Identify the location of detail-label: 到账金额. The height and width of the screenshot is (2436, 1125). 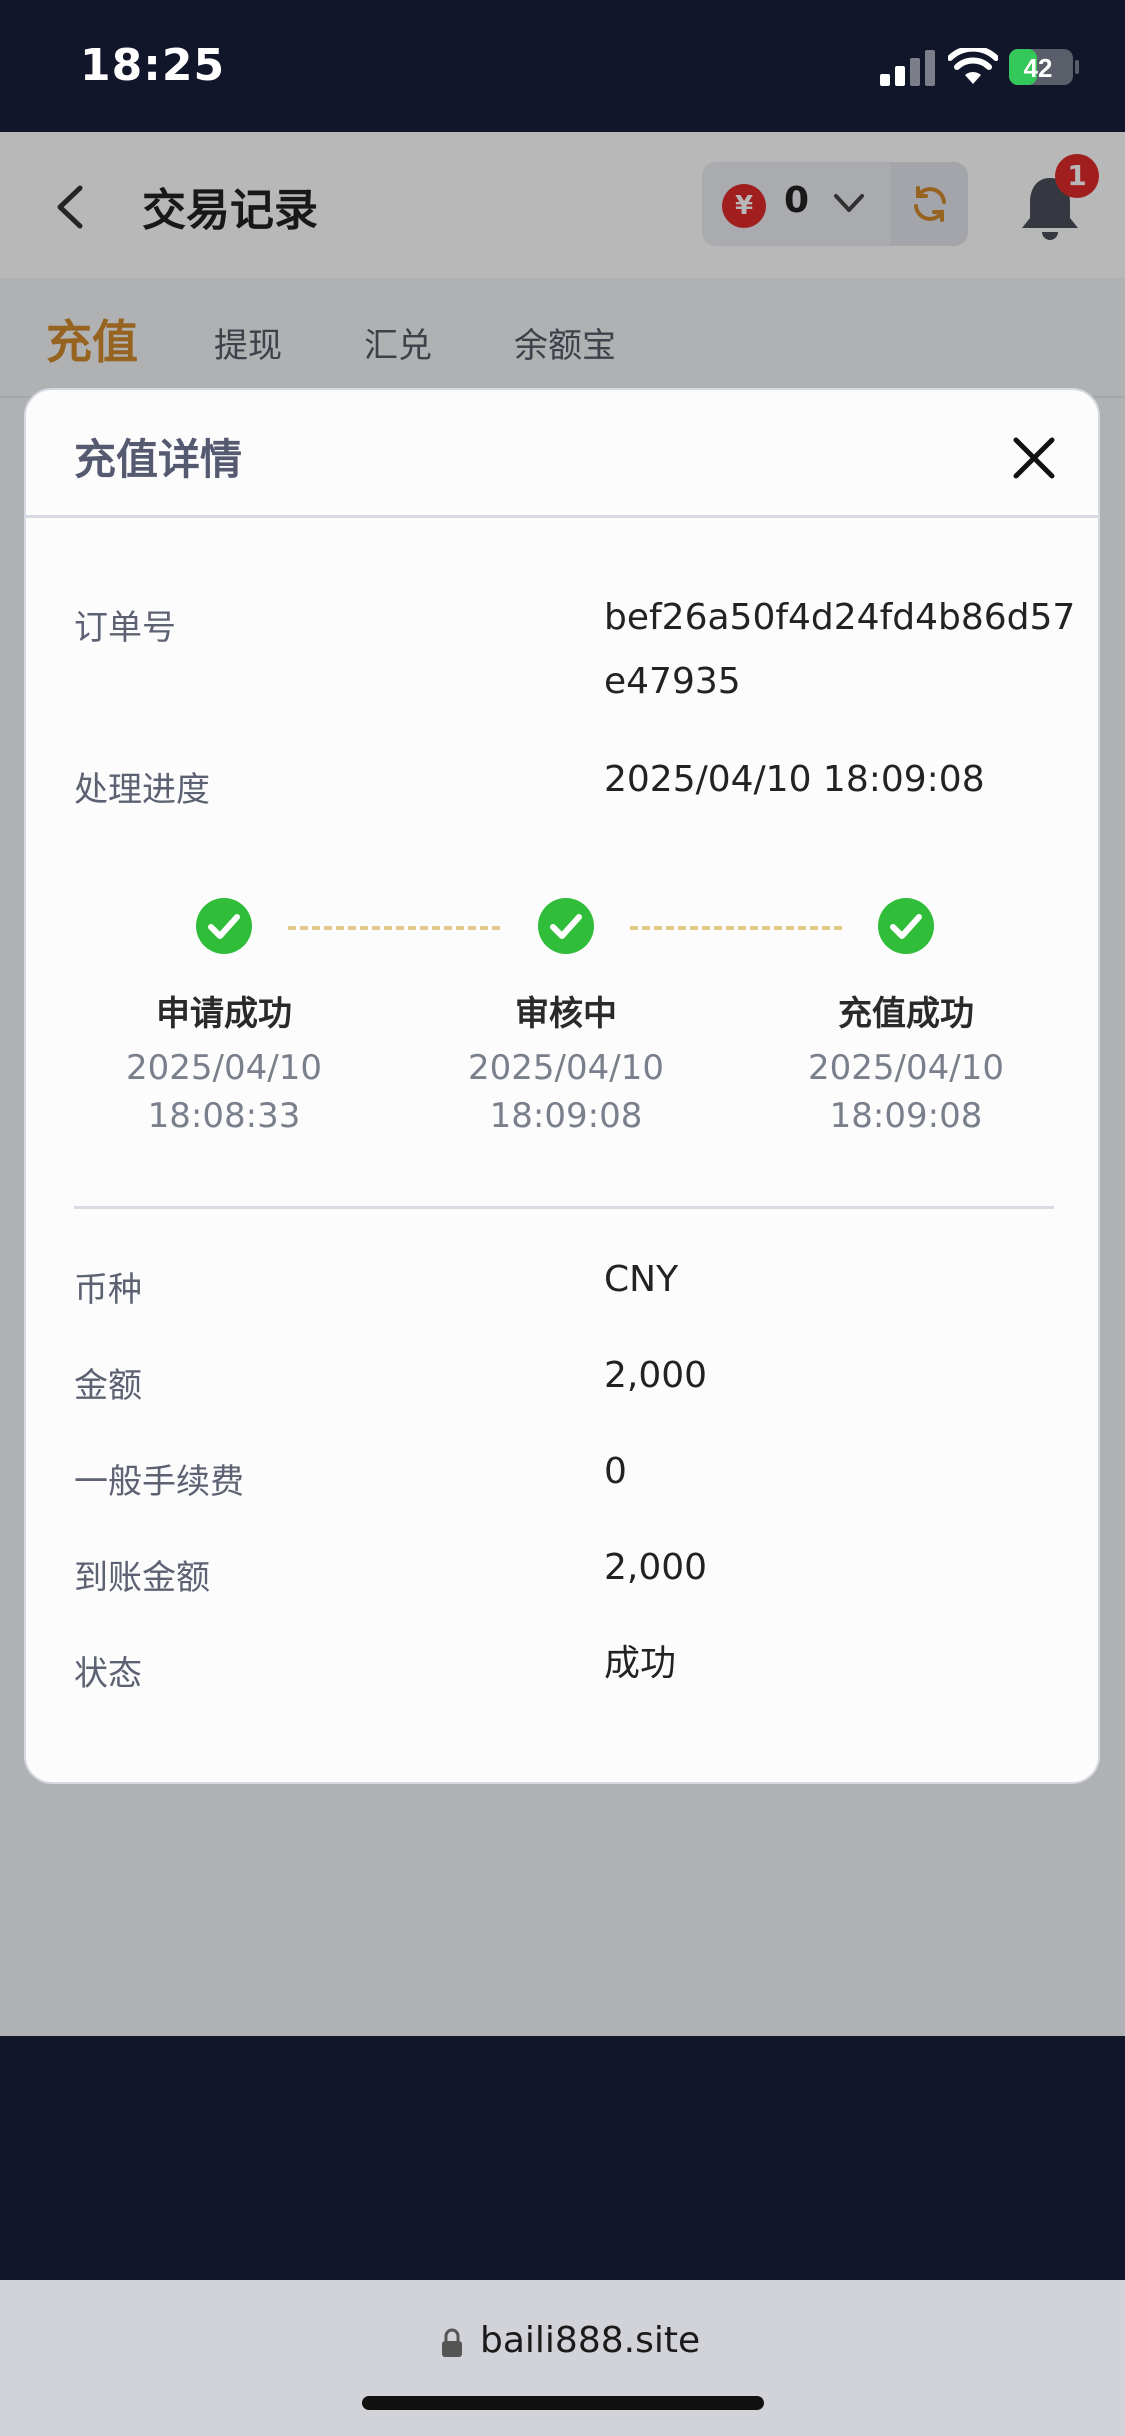
(142, 1578).